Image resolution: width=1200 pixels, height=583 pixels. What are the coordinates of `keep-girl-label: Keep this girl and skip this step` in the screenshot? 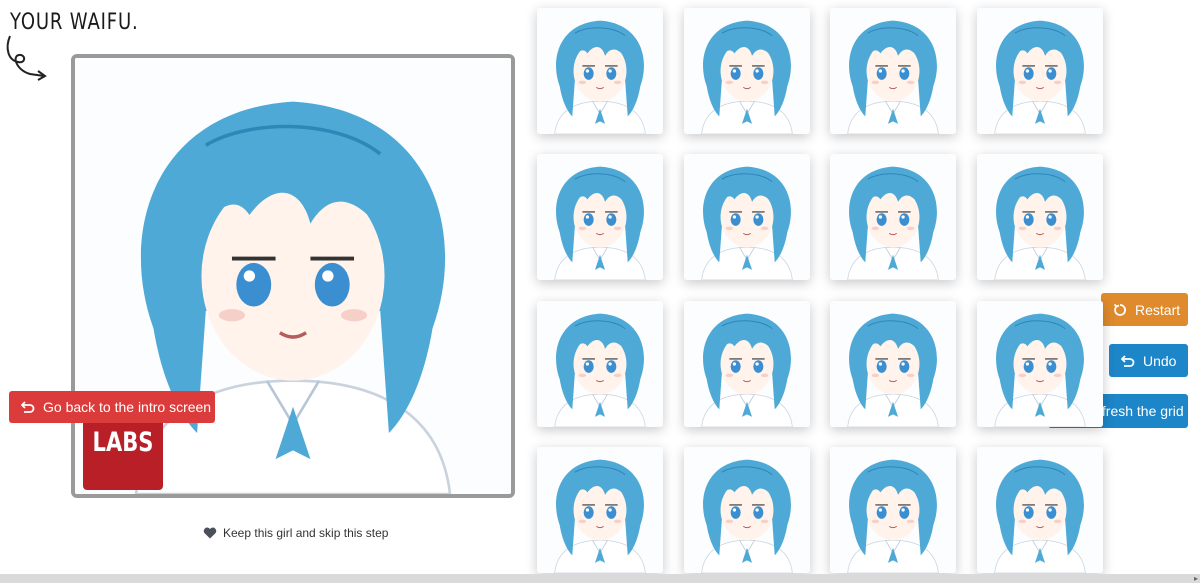 It's located at (306, 533).